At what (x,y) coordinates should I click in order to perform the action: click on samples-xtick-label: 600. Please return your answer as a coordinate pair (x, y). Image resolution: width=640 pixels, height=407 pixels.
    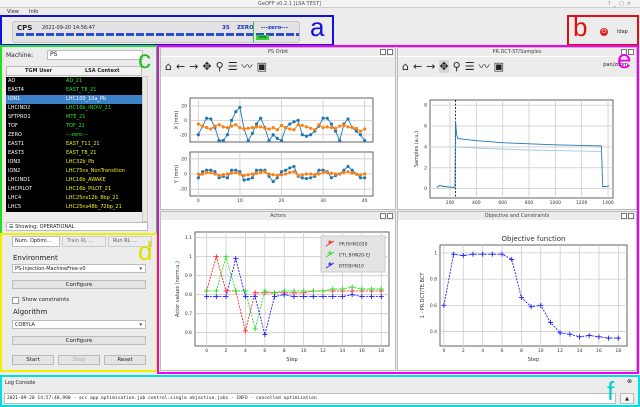
    Looking at the image, I should click on (502, 203).